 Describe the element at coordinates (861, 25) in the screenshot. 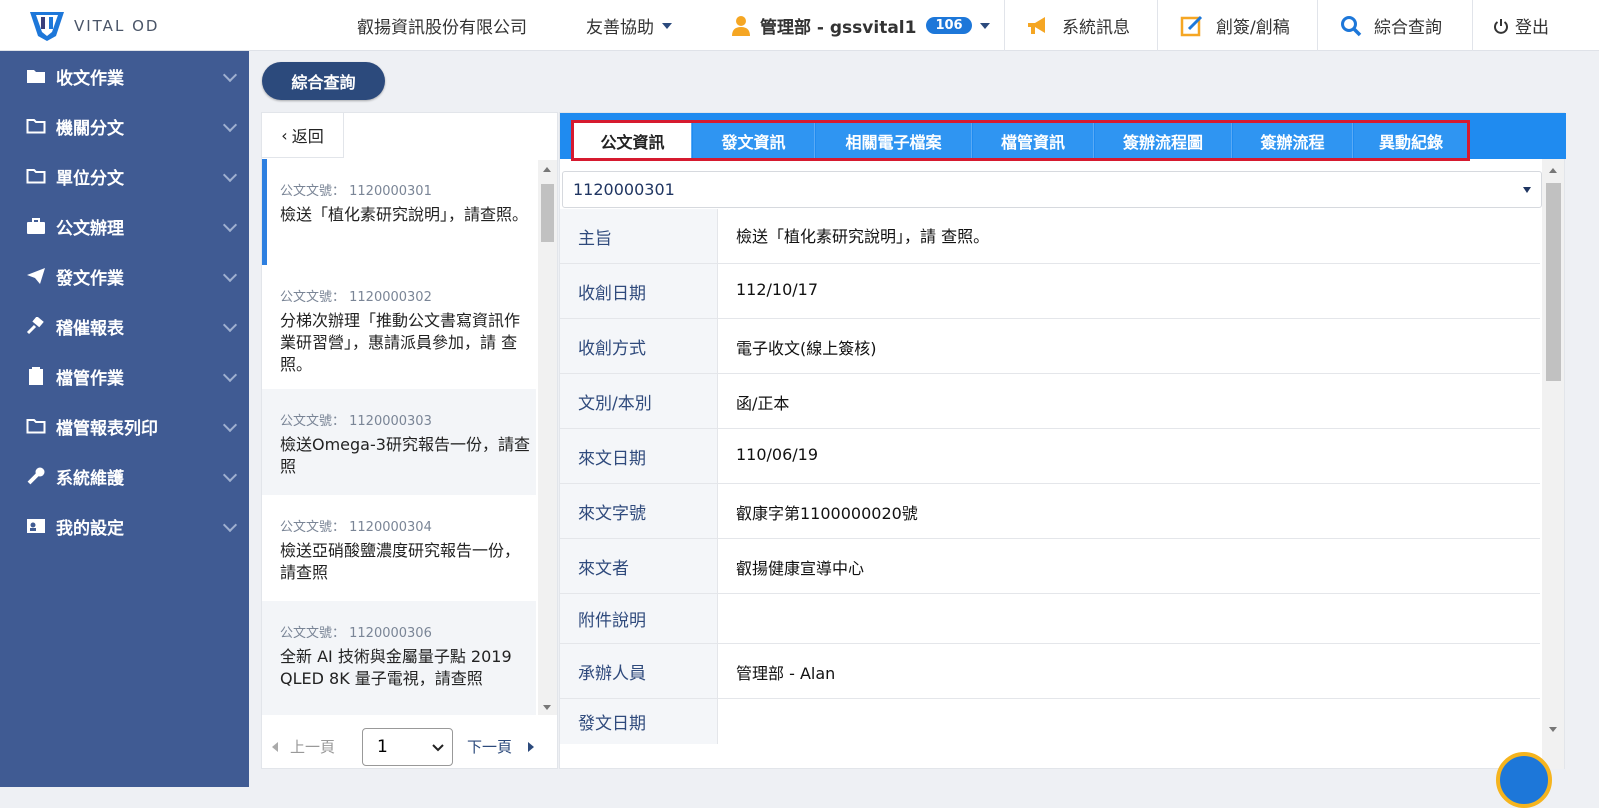

I see `user-menu: 管理部 - gssvital1 106` at that location.